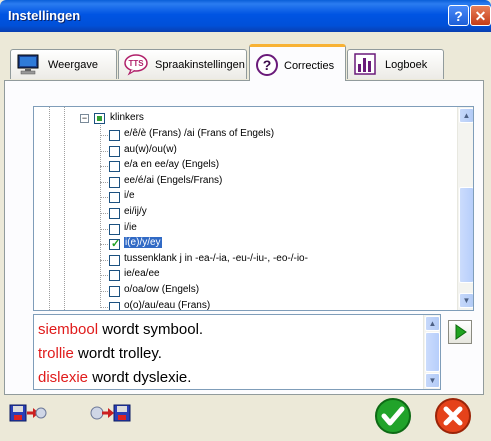 This screenshot has height=441, width=491. I want to click on tab-weergave: Weergave, so click(63, 64).